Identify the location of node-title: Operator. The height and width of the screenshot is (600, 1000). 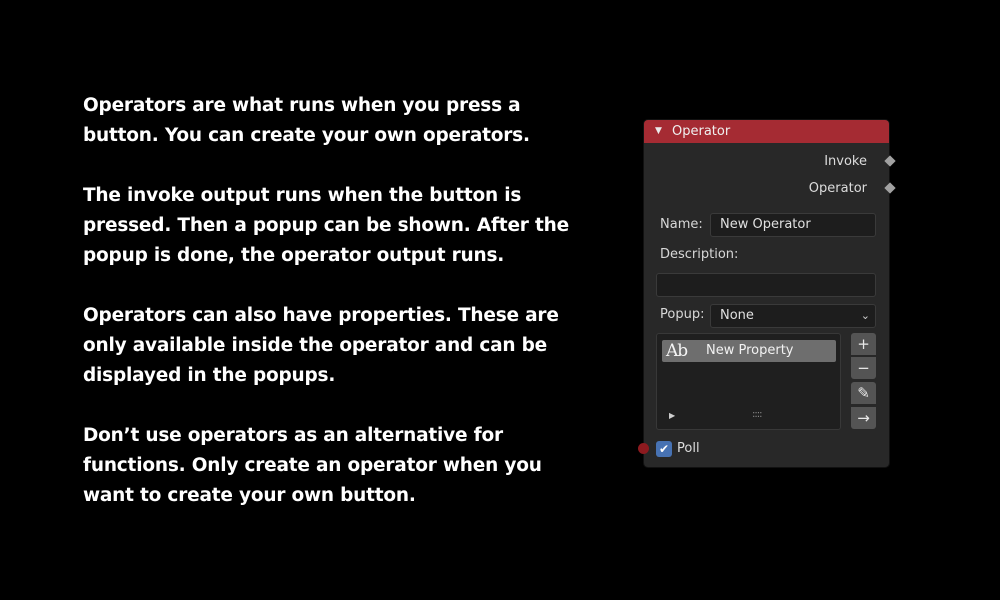
(701, 131).